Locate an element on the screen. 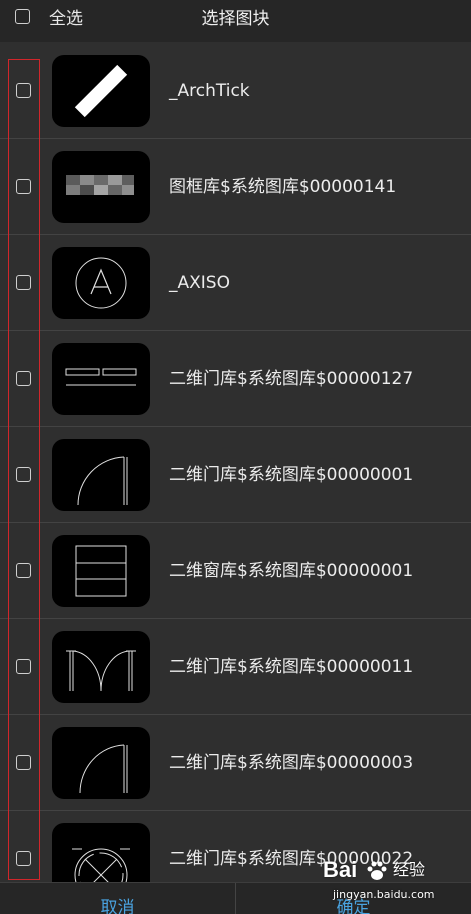 This screenshot has width=471, height=914. block-name: 图框库$系统图库$00000141 is located at coordinates (283, 187).